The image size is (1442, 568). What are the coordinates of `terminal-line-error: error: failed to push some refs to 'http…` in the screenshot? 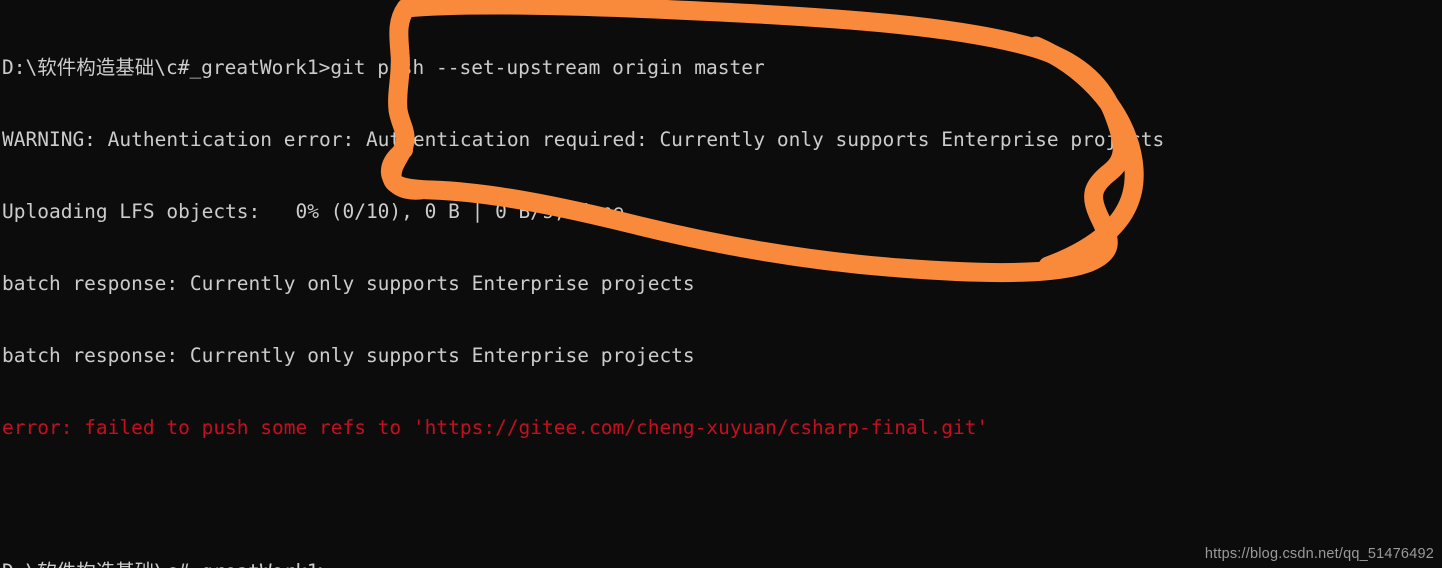 It's located at (495, 427).